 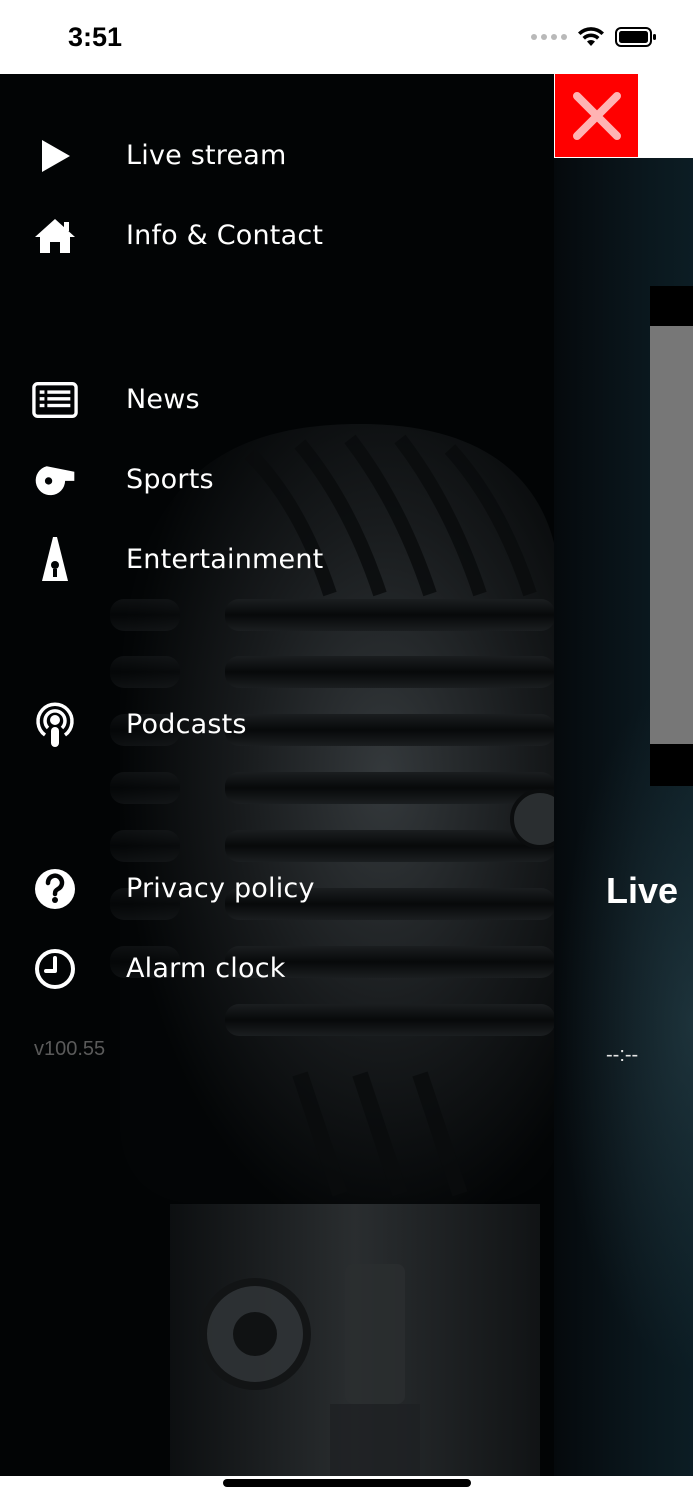 I want to click on menu-item-label: Entertainment, so click(x=225, y=559).